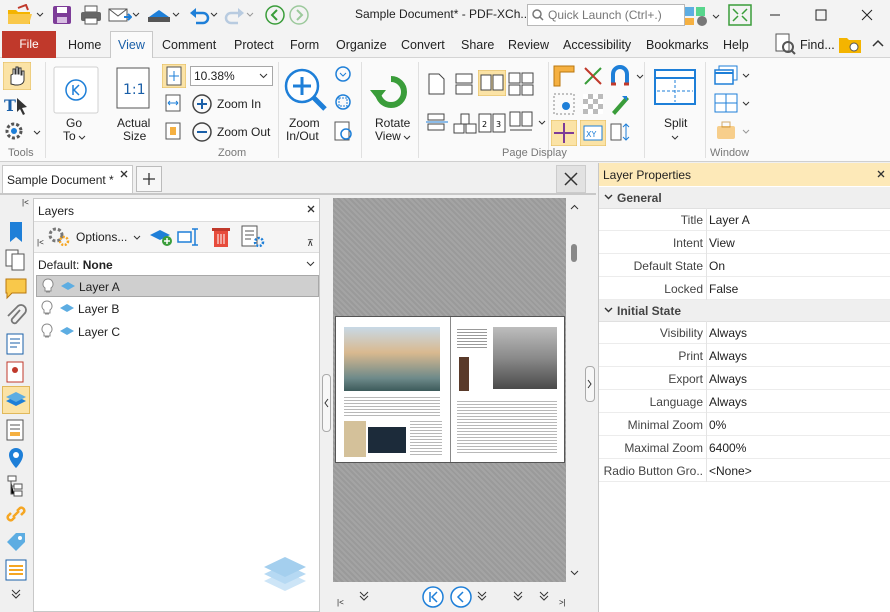  I want to click on more-icon, so click(364, 596).